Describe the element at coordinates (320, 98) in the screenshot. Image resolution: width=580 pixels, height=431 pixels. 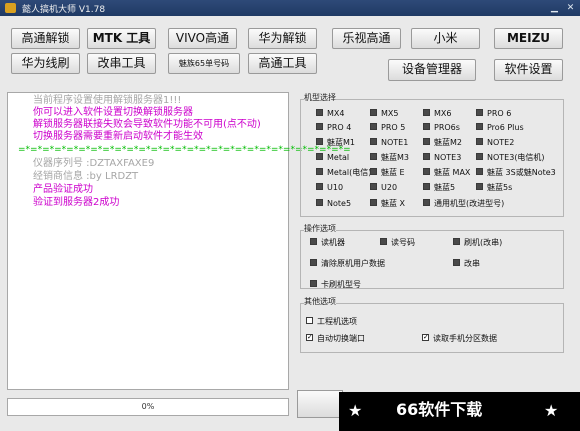
I see `model-group-label: 机型选择` at that location.